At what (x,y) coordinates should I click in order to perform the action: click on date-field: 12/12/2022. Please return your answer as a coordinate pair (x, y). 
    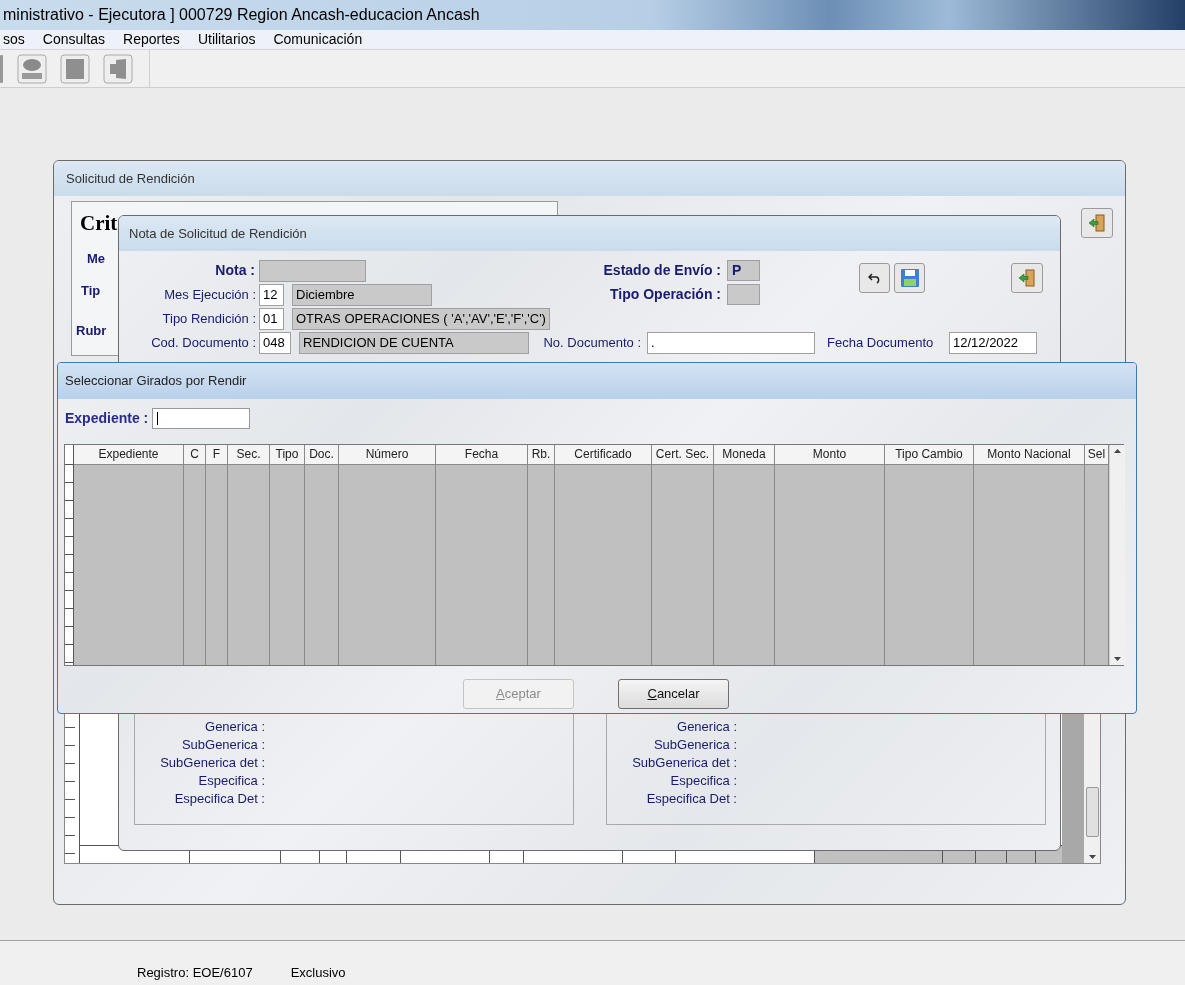
    Looking at the image, I should click on (993, 342).